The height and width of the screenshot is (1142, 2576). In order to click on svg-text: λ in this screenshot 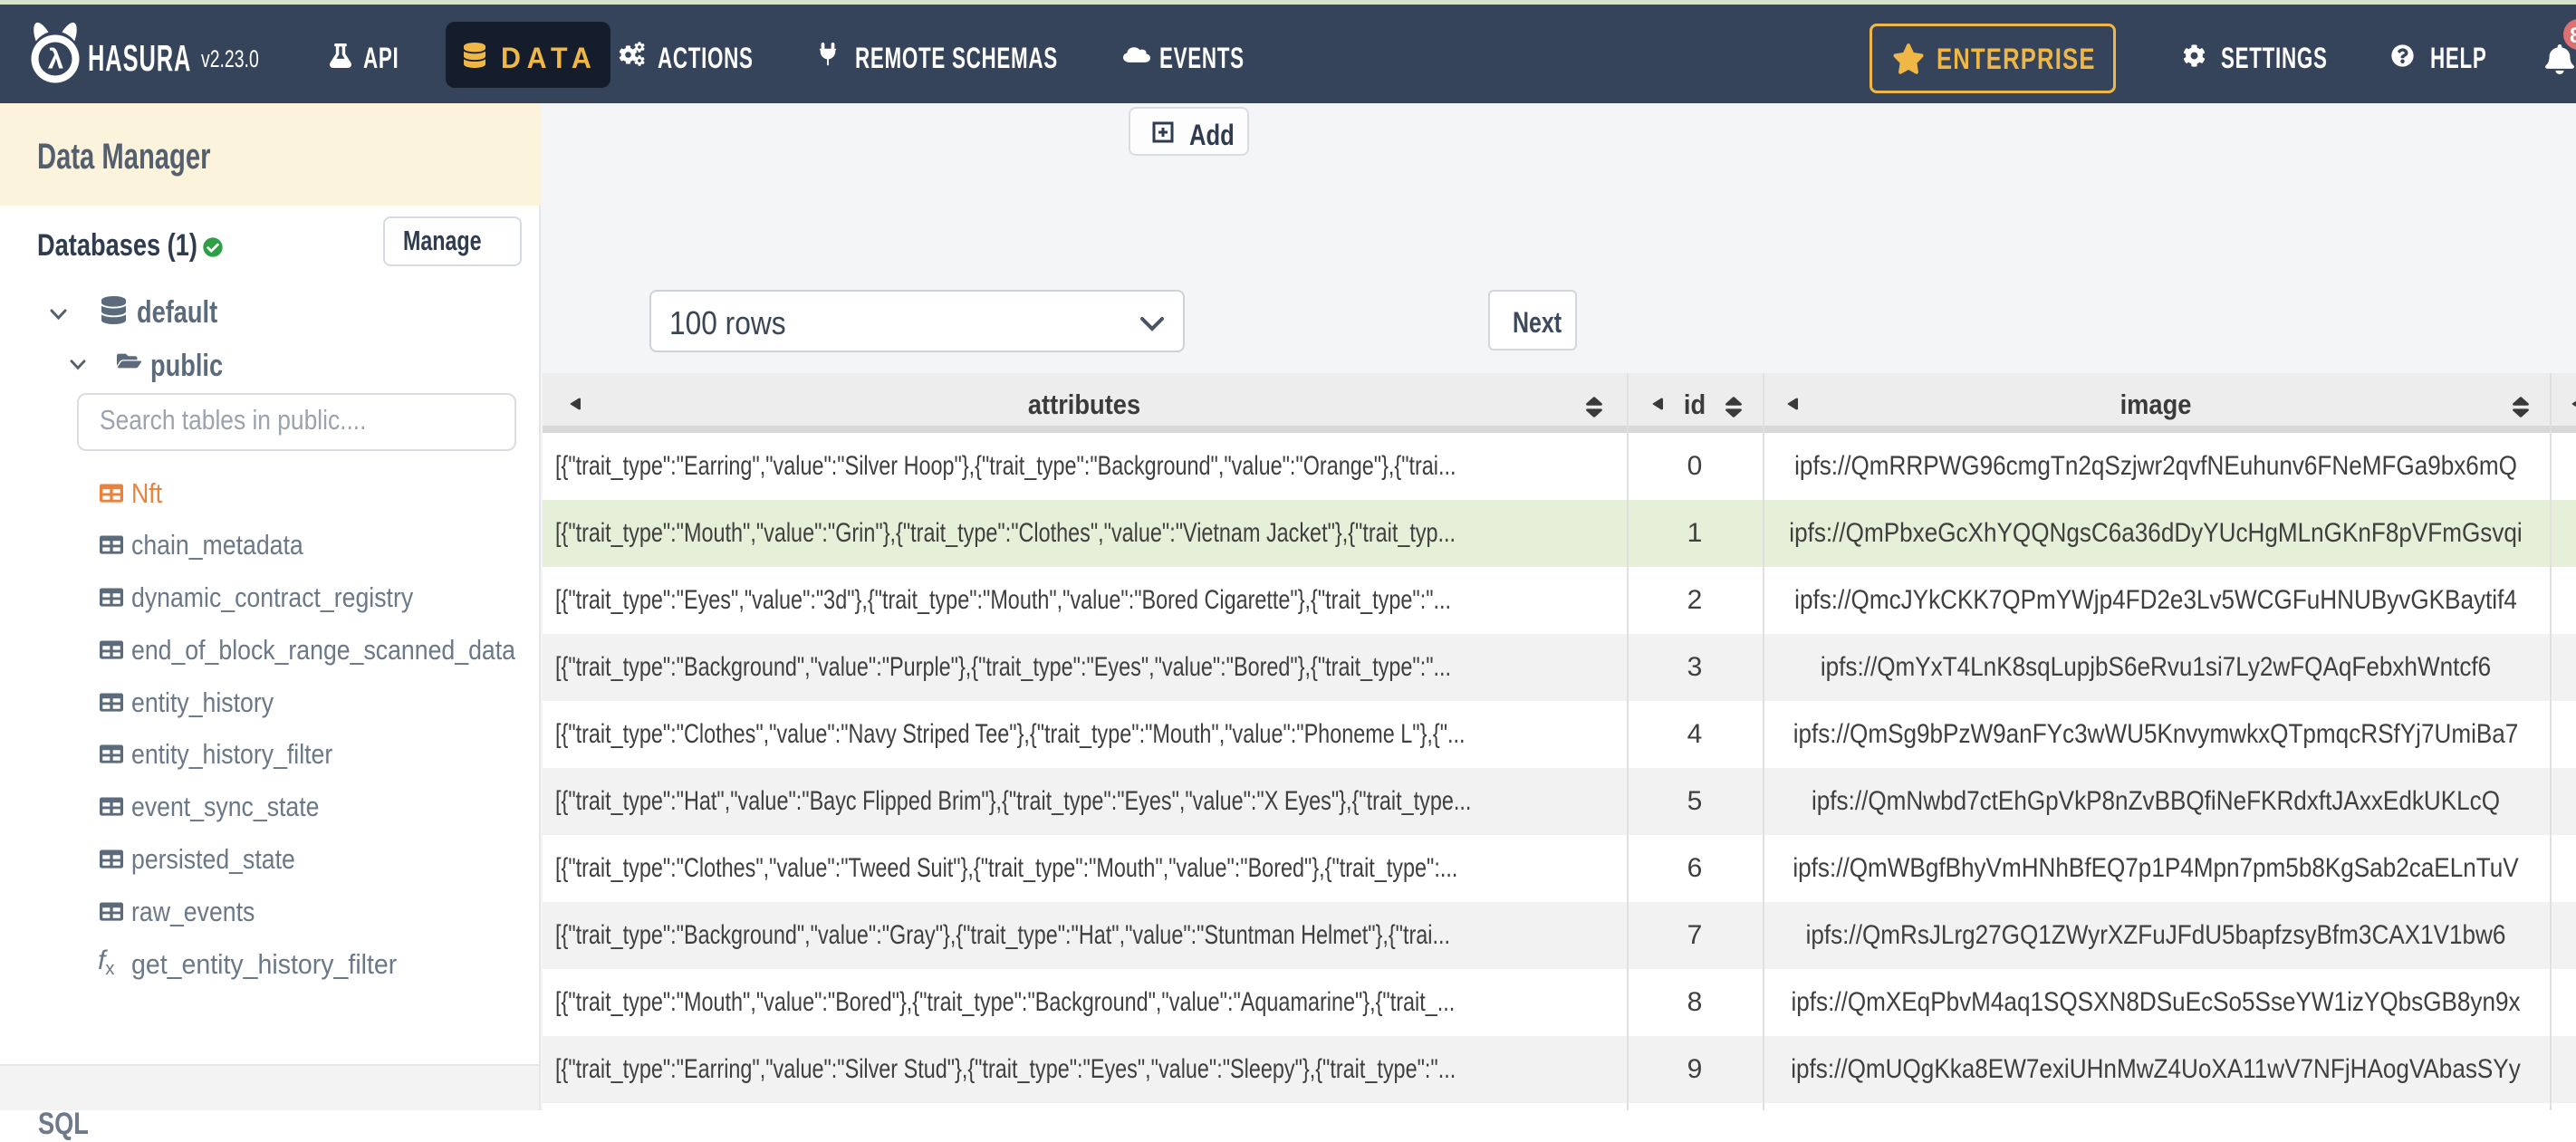, I will do `click(55, 59)`.